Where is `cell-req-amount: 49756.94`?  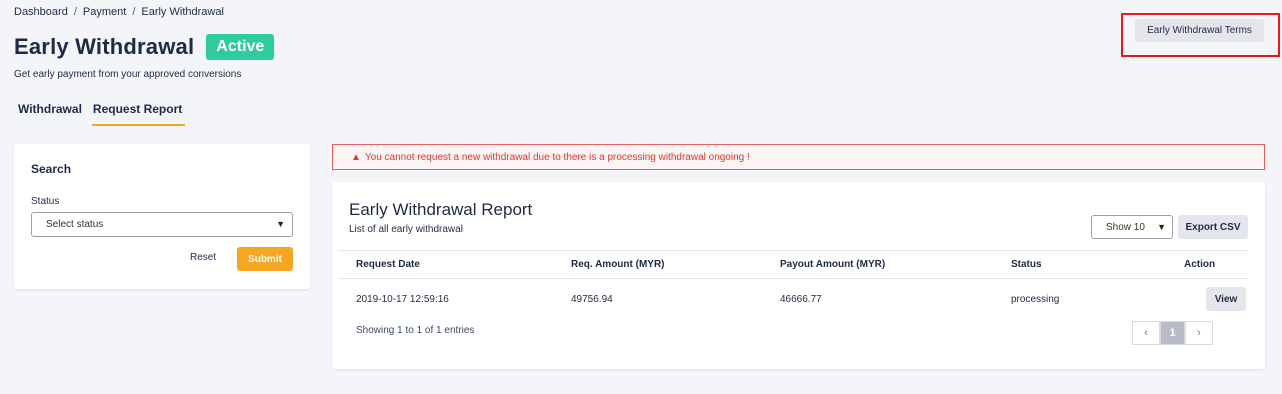
cell-req-amount: 49756.94 is located at coordinates (592, 299).